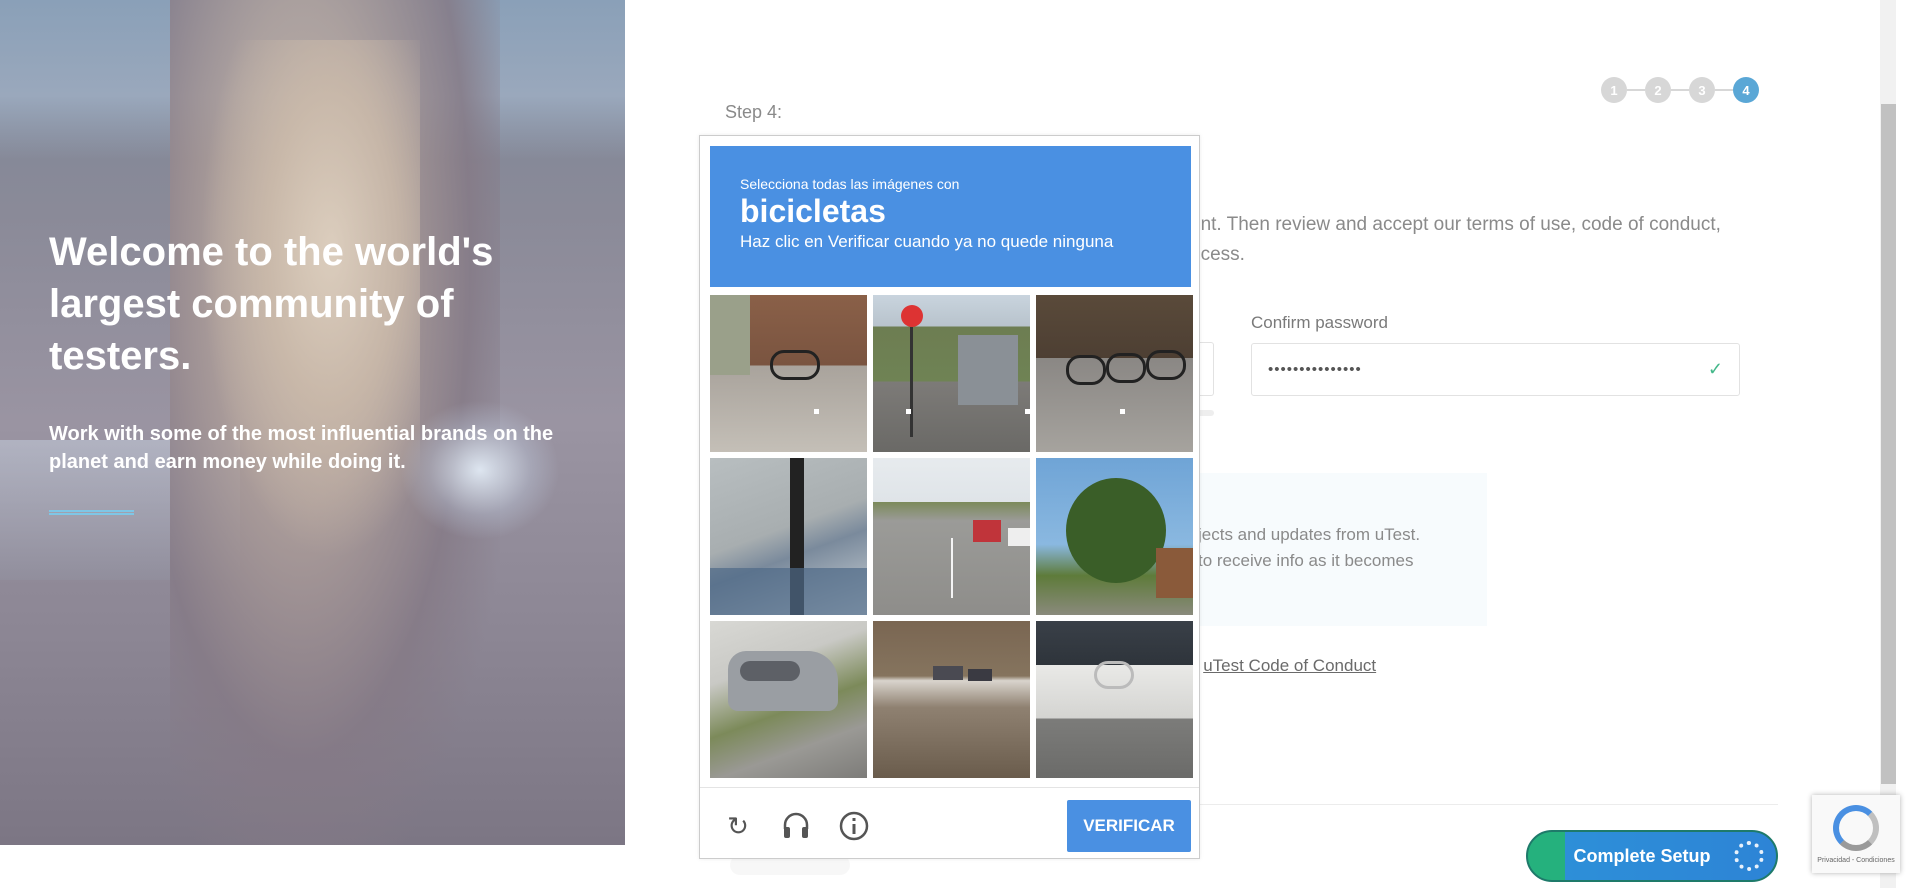 This screenshot has height=888, width=1920. I want to click on info-glyph, so click(854, 826).